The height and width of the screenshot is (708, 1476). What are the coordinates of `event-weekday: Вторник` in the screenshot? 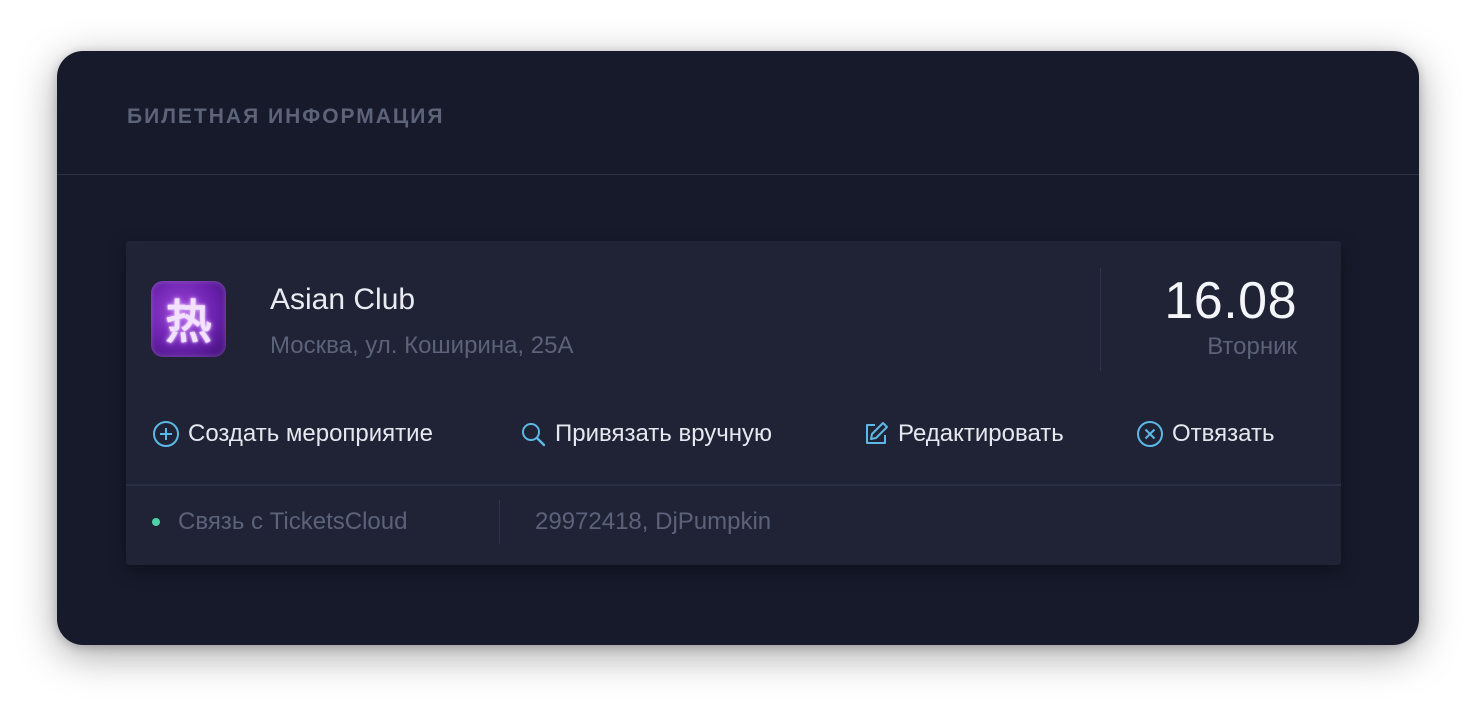 It's located at (1252, 346).